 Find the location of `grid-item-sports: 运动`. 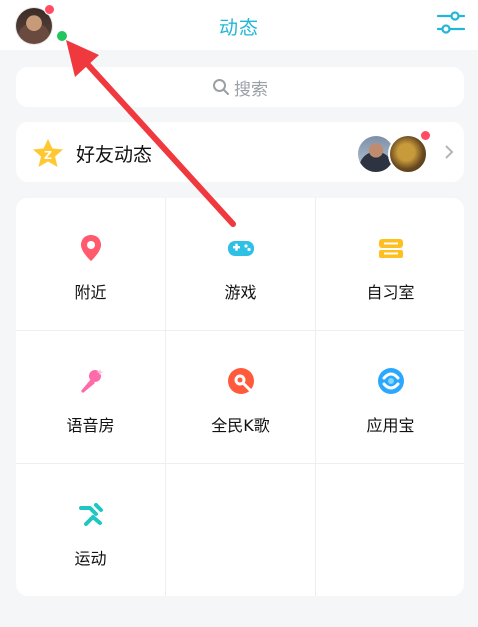

grid-item-sports: 运动 is located at coordinates (90, 530).